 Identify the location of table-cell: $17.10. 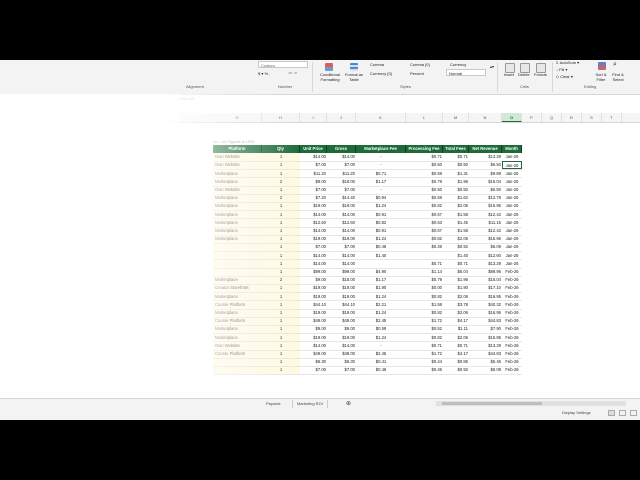
(485, 288).